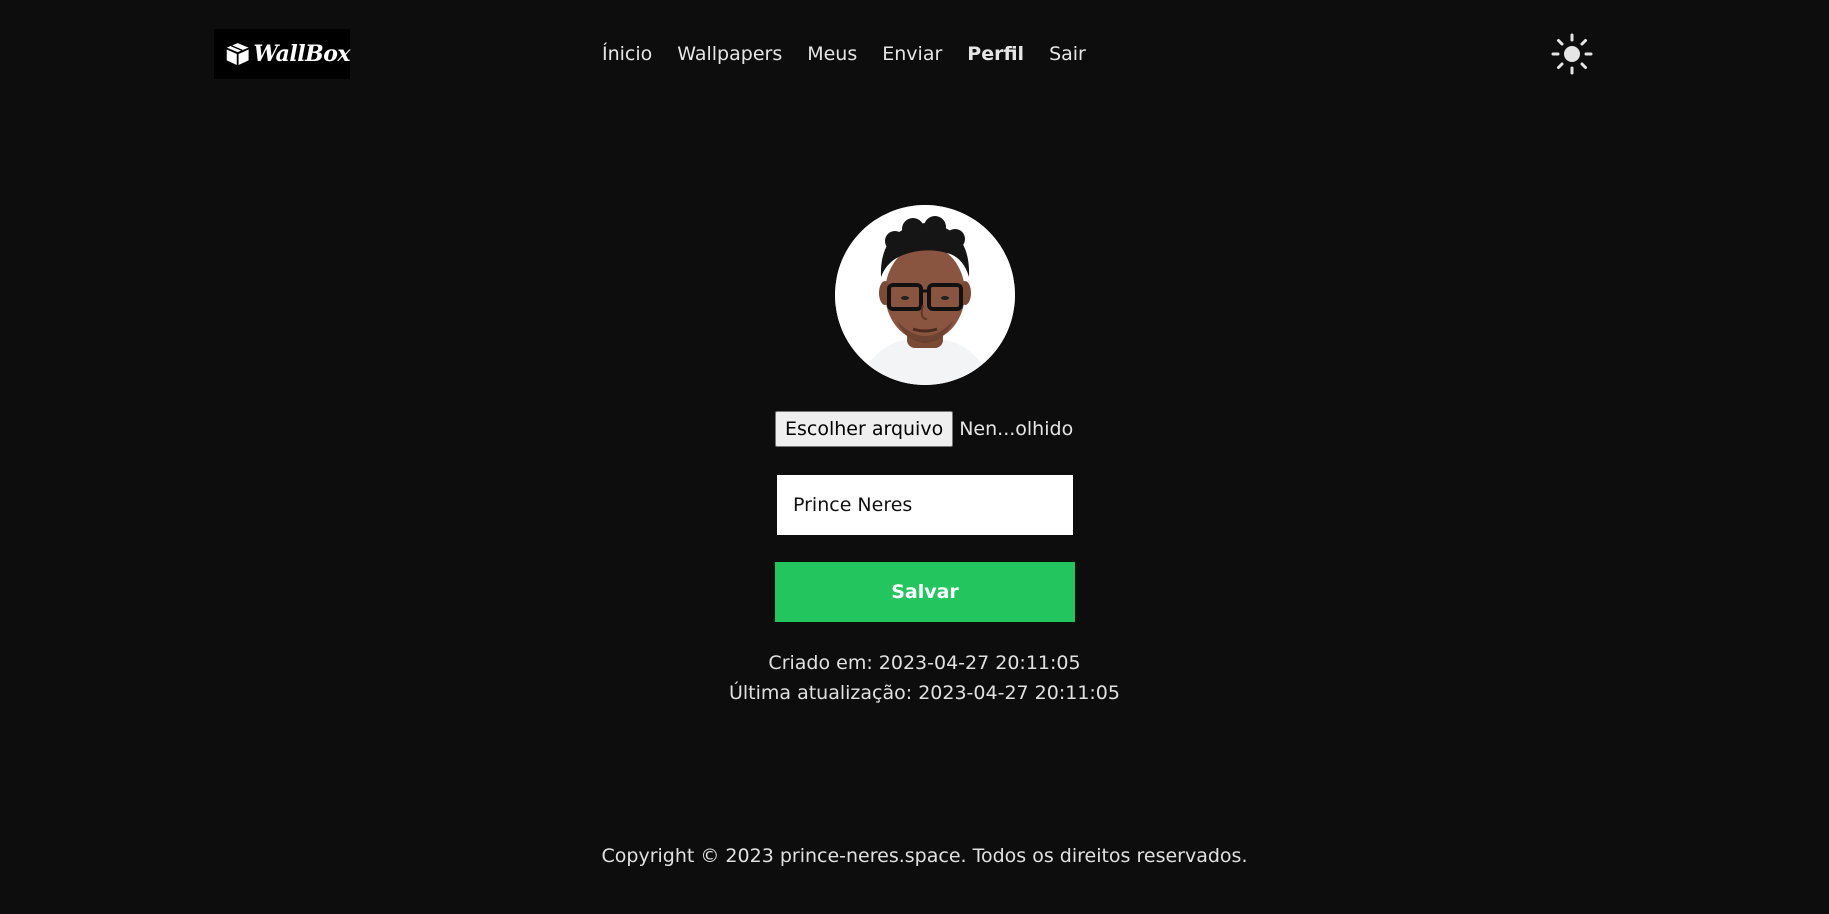 The height and width of the screenshot is (914, 1829). What do you see at coordinates (729, 54) in the screenshot?
I see `nav-wallpapers: Wallpapers` at bounding box center [729, 54].